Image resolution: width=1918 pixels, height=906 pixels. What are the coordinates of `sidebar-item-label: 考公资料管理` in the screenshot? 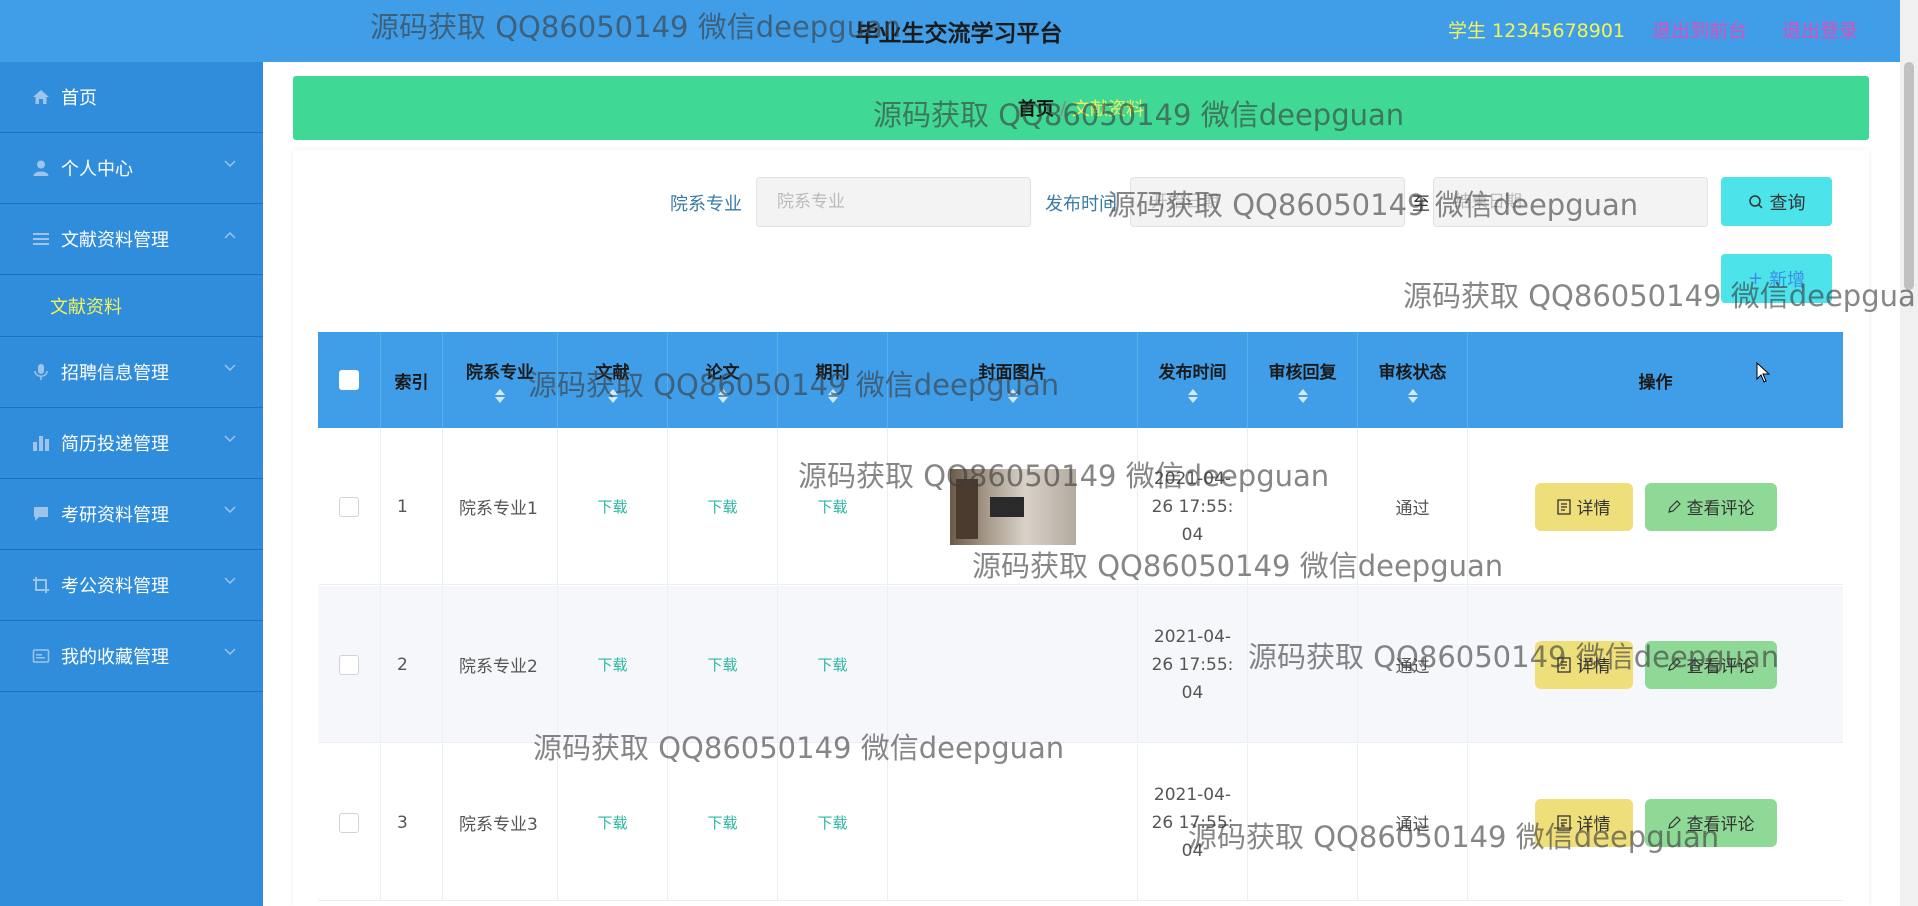 It's located at (115, 586).